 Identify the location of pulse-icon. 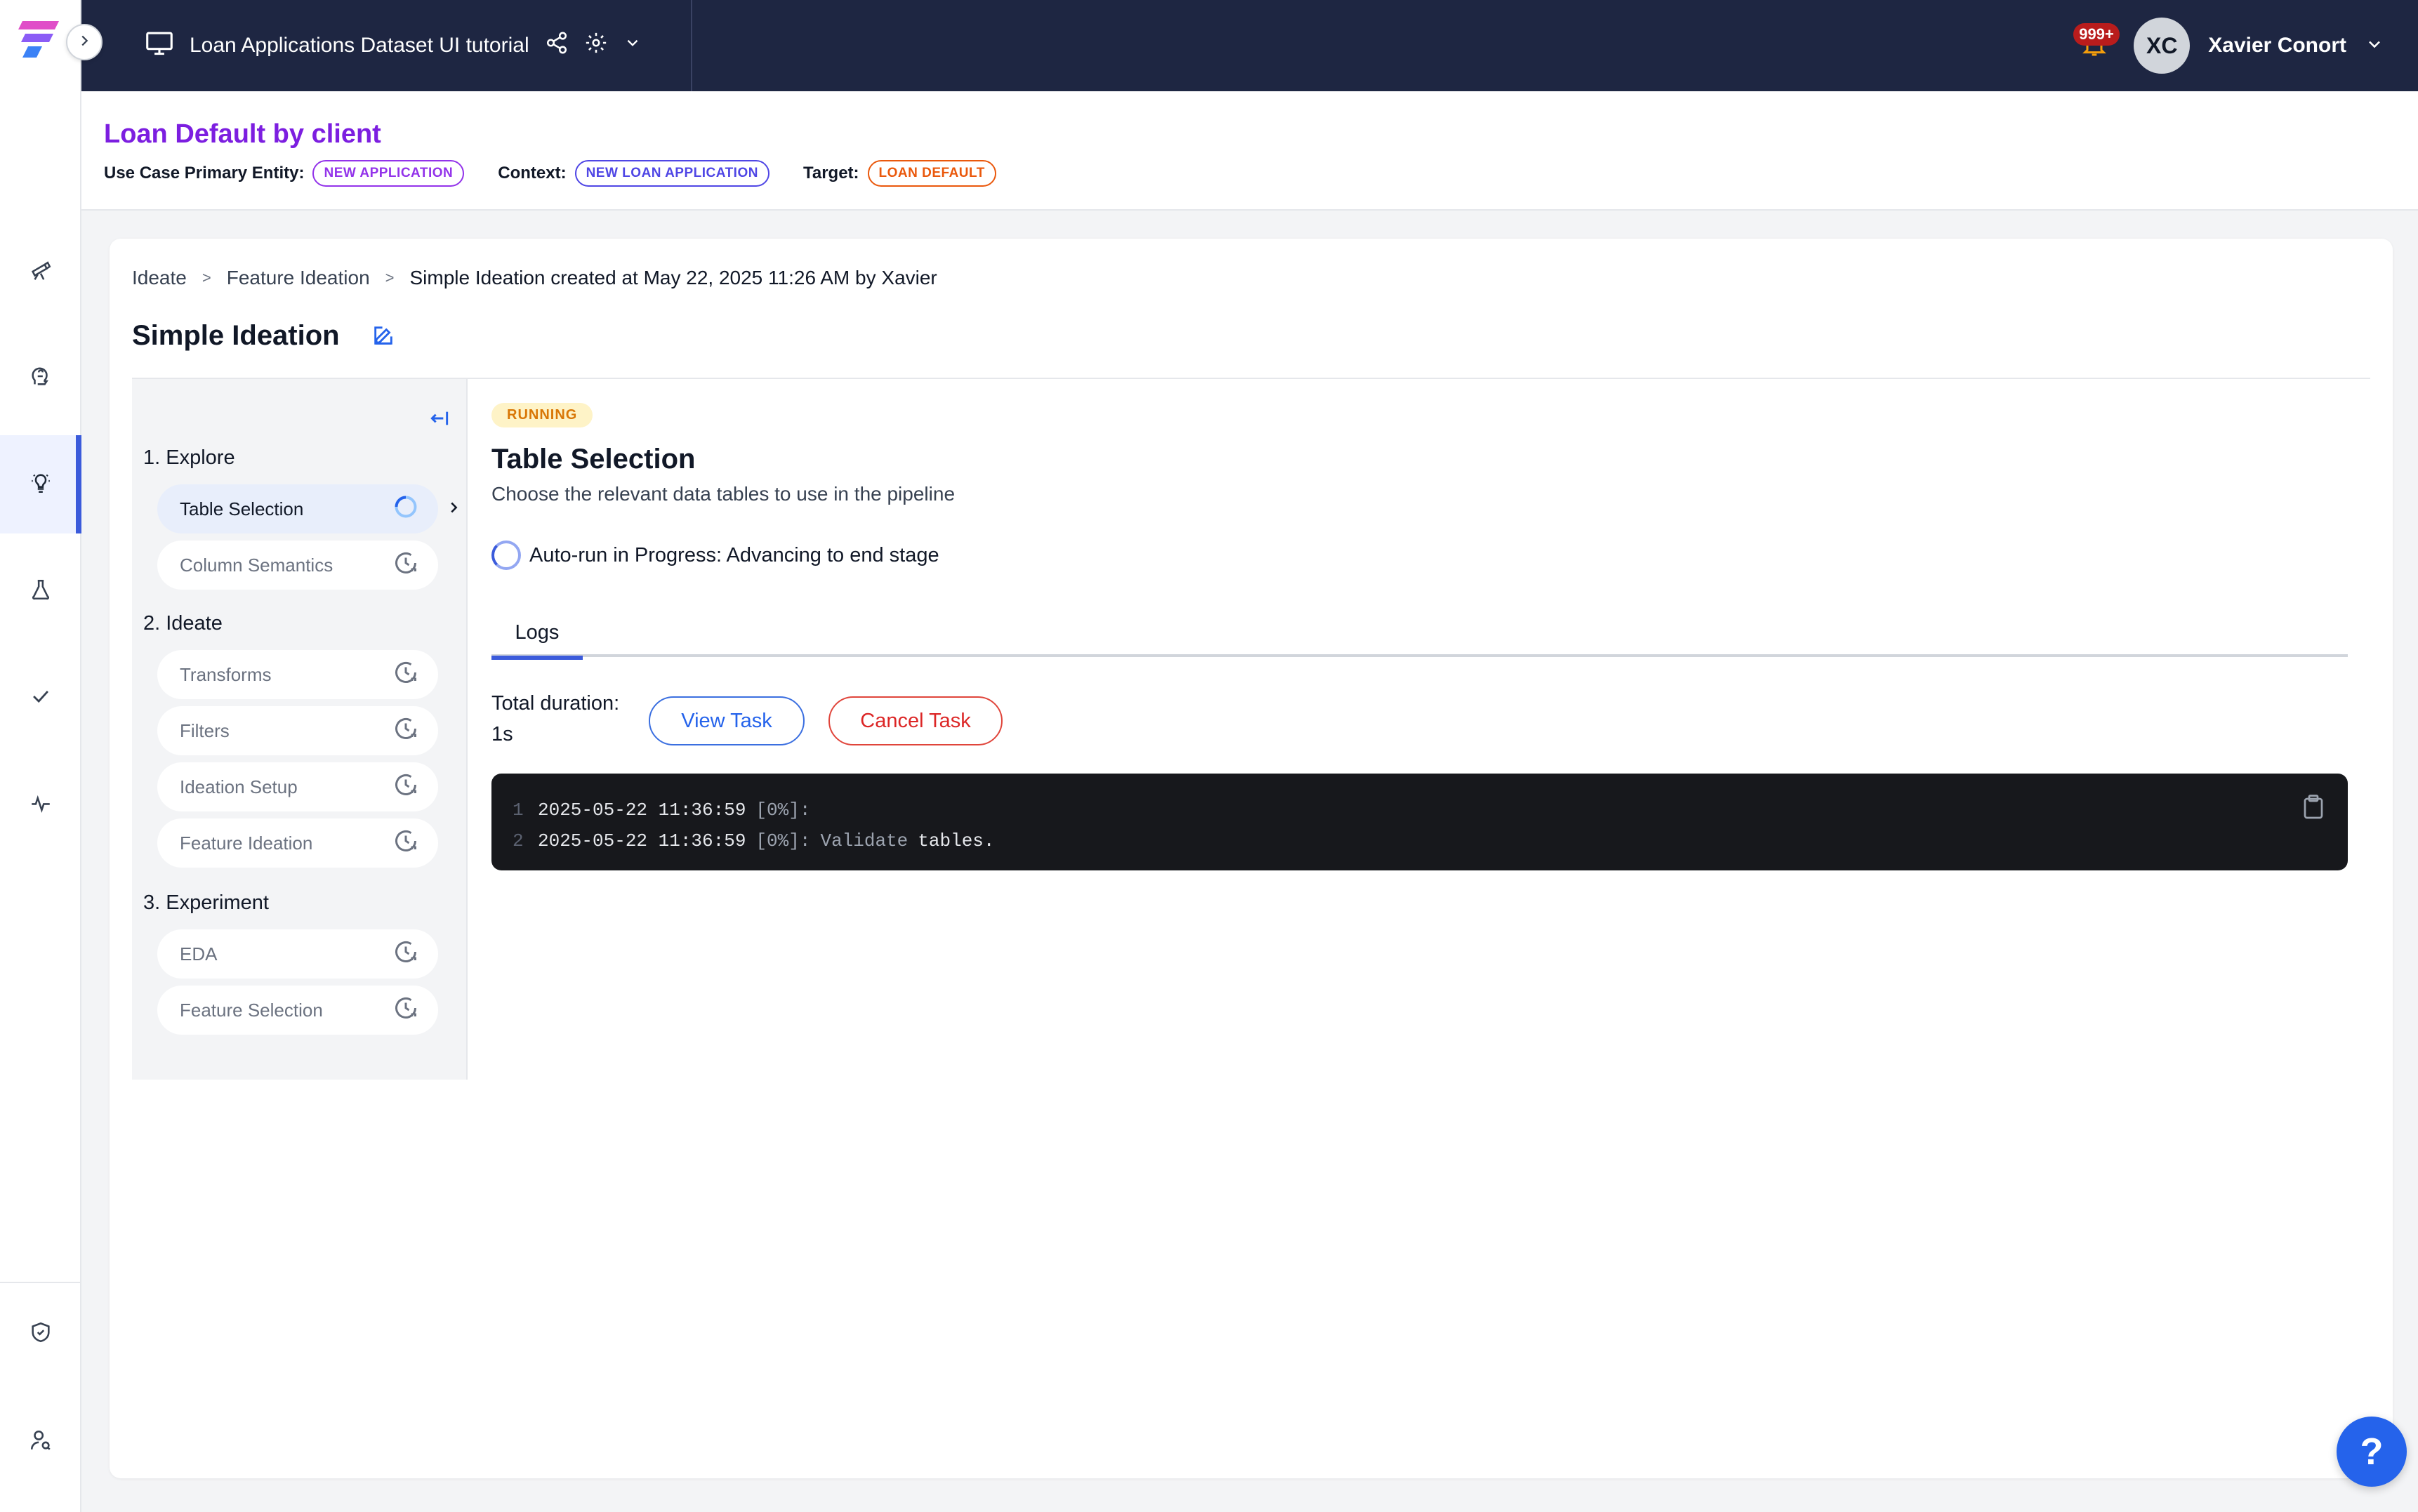
(41, 804).